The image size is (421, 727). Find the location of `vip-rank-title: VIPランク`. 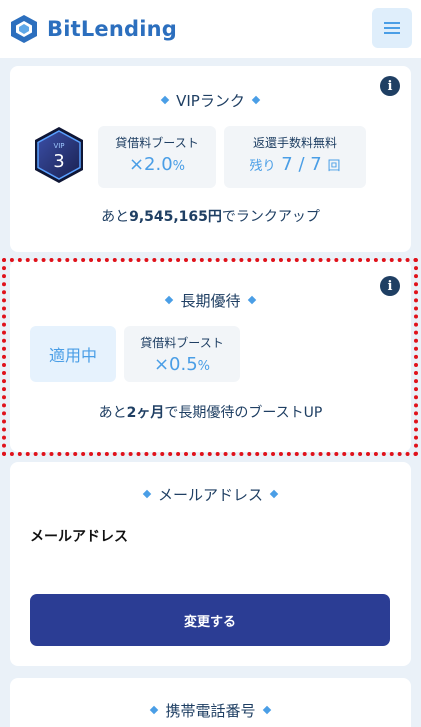

vip-rank-title: VIPランク is located at coordinates (210, 100).